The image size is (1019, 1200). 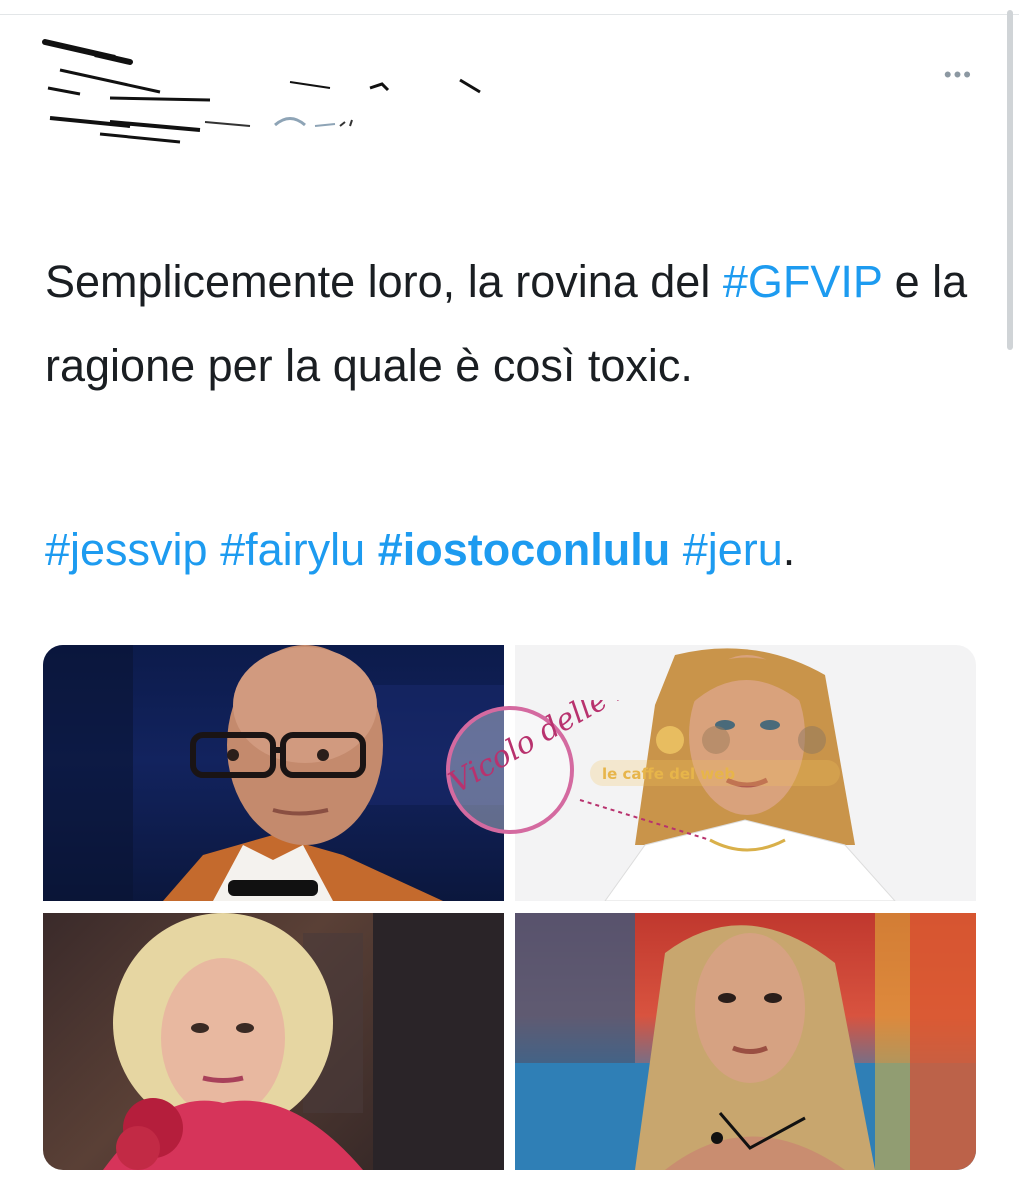 What do you see at coordinates (261, 91) in the screenshot?
I see `redacted-author-scribble` at bounding box center [261, 91].